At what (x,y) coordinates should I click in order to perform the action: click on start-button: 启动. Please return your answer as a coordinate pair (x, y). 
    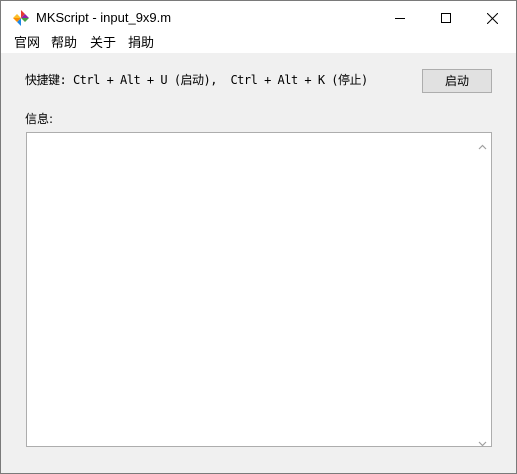
    Looking at the image, I should click on (457, 81).